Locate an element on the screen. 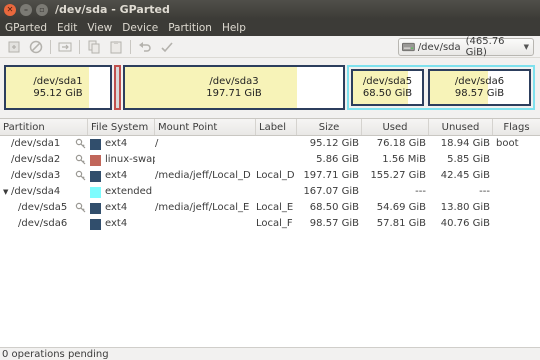  partition-name: /dev/sda6 is located at coordinates (479, 81).